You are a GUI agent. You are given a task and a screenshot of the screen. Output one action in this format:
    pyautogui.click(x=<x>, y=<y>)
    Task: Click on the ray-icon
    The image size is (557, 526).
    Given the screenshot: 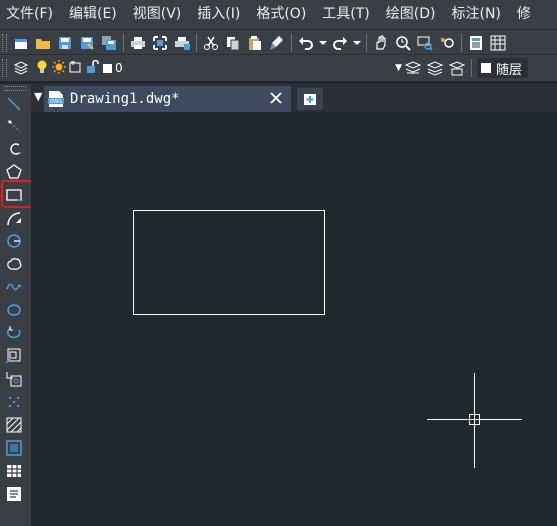 What is the action you would take?
    pyautogui.click(x=14, y=126)
    